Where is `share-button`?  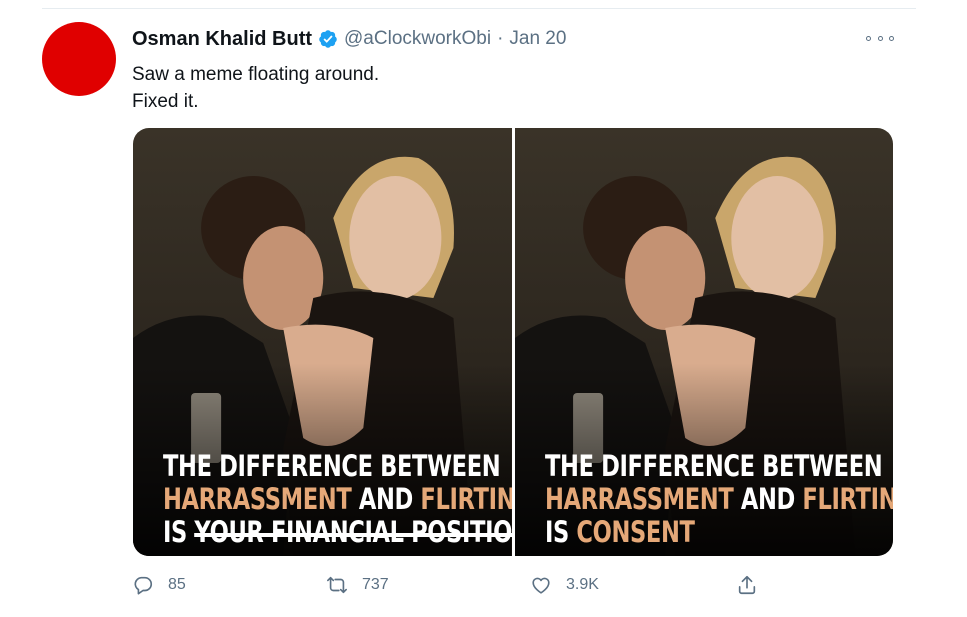
share-button is located at coordinates (747, 585).